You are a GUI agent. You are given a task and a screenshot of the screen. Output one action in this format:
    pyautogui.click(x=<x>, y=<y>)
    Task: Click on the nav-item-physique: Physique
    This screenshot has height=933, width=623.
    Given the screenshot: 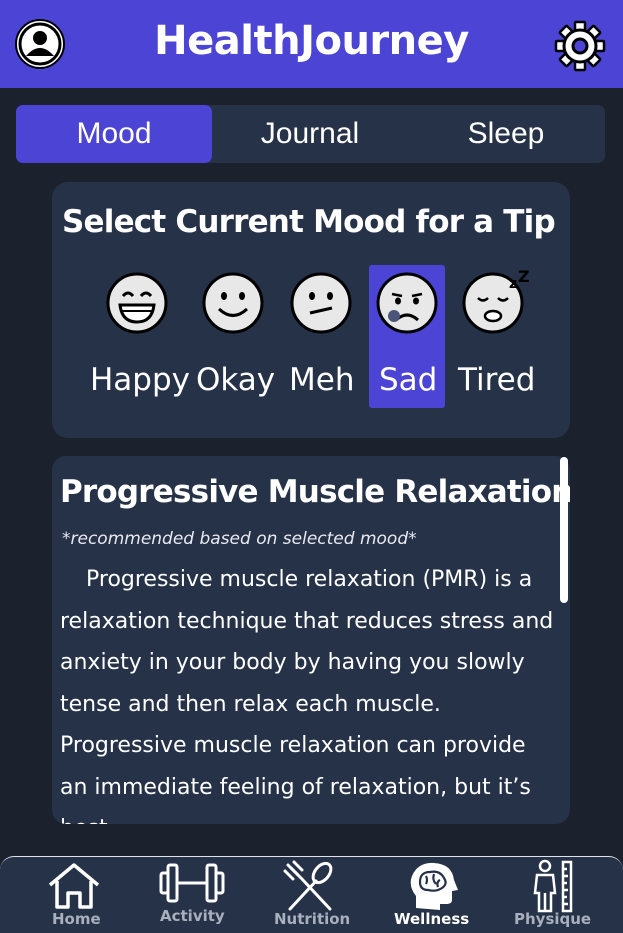 What is the action you would take?
    pyautogui.click(x=553, y=895)
    